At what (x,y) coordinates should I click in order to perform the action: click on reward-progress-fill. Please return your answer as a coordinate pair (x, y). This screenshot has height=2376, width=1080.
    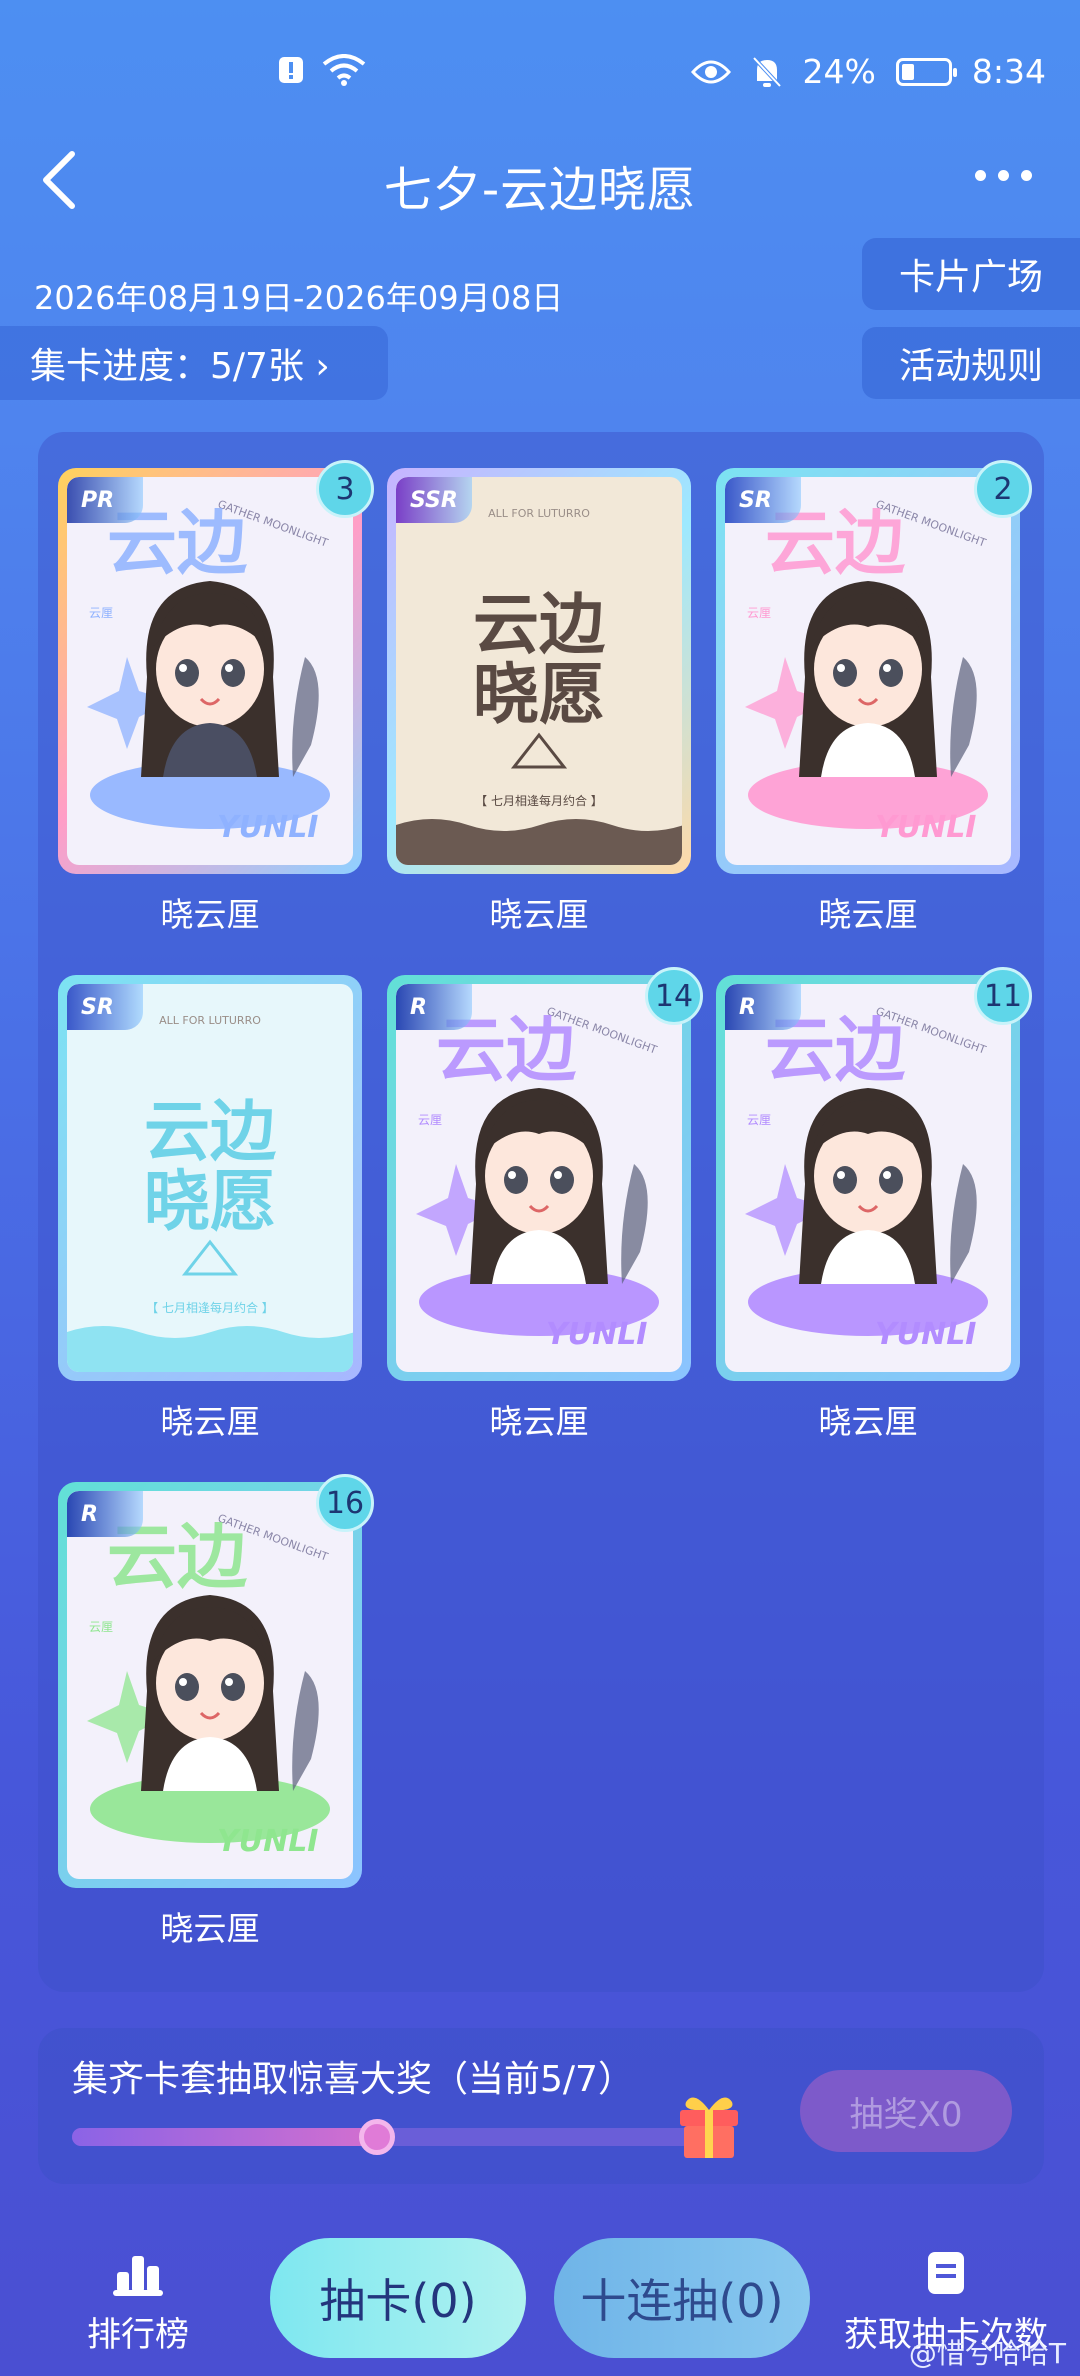
    Looking at the image, I should click on (225, 2137).